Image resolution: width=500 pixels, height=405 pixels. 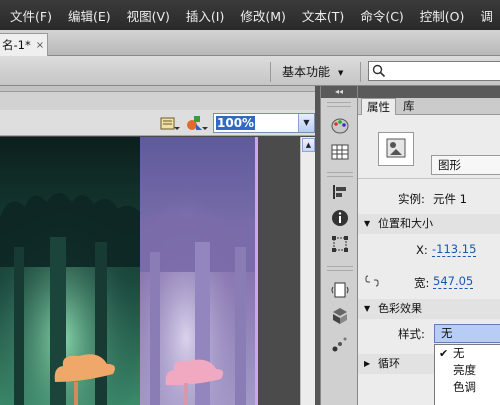 I want to click on zoom-value: 100%, so click(x=236, y=123).